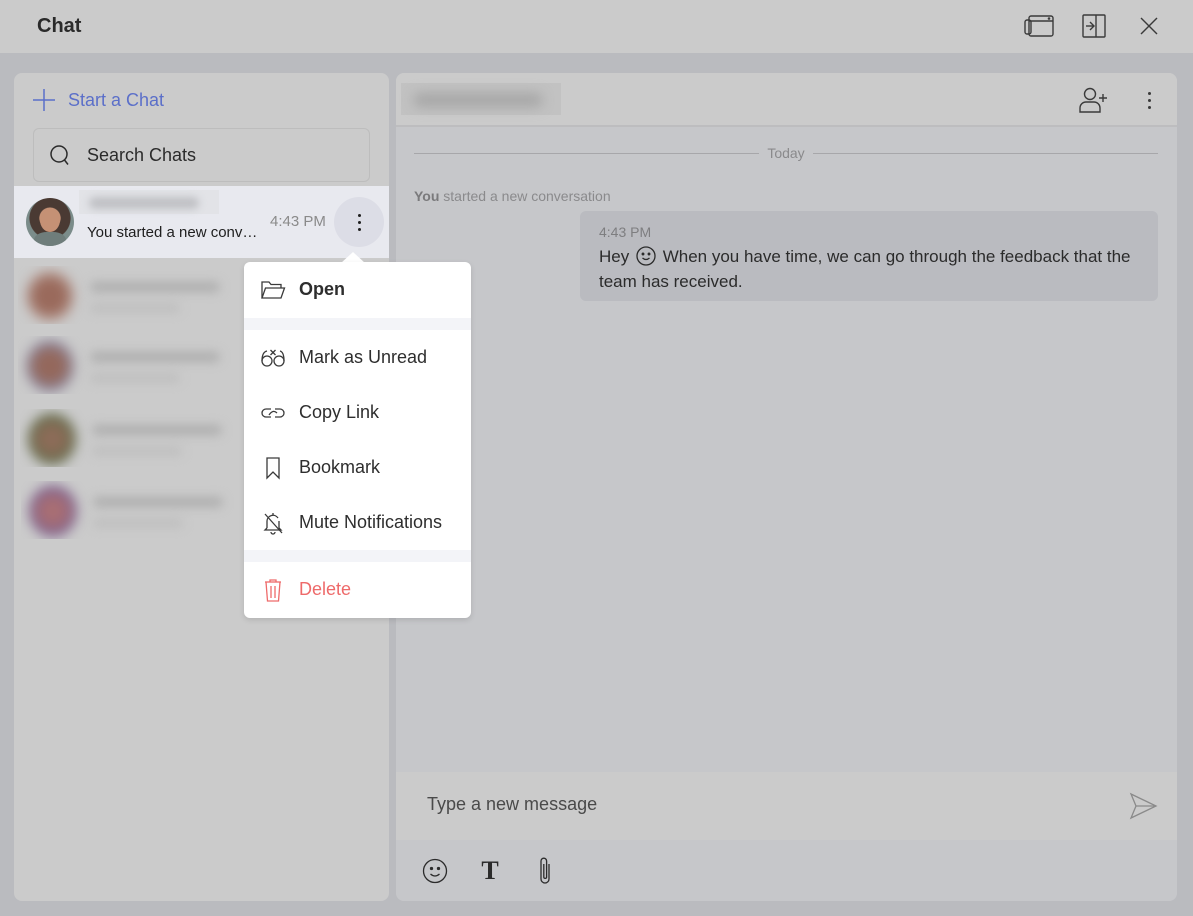 The height and width of the screenshot is (916, 1193). I want to click on date-separator-label: Today, so click(786, 153).